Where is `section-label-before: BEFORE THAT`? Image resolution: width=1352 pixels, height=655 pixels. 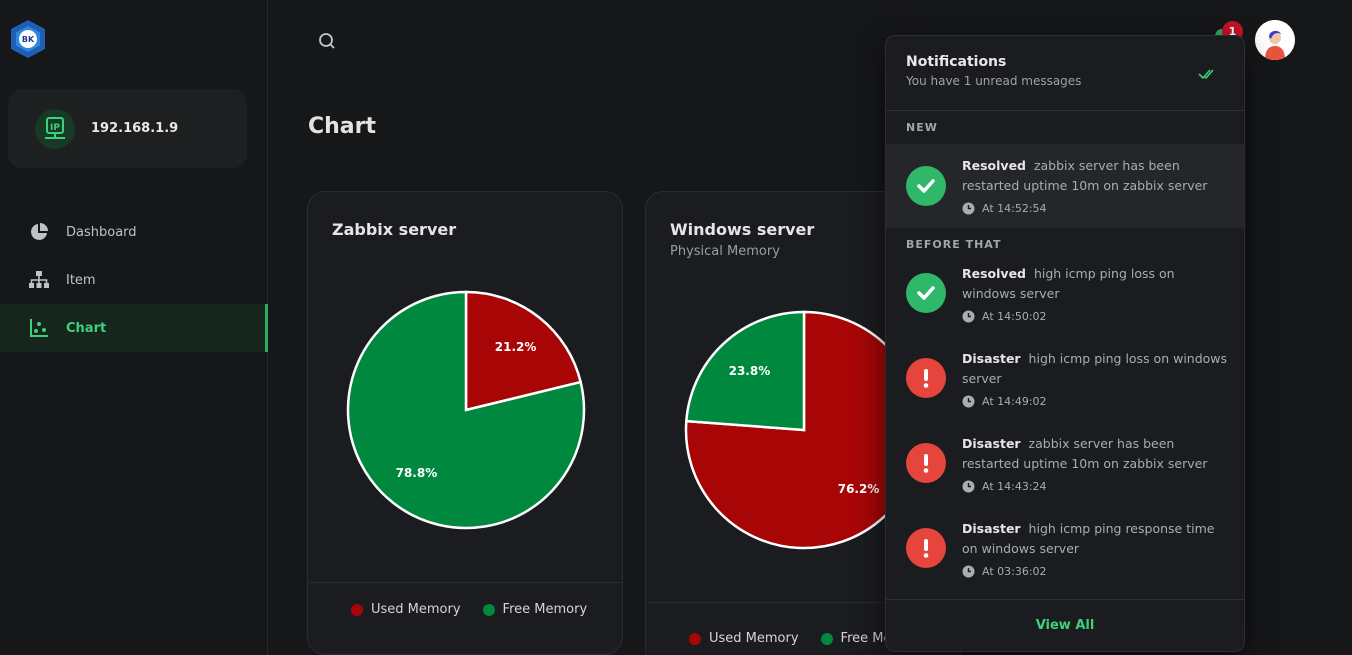 section-label-before: BEFORE THAT is located at coordinates (954, 244).